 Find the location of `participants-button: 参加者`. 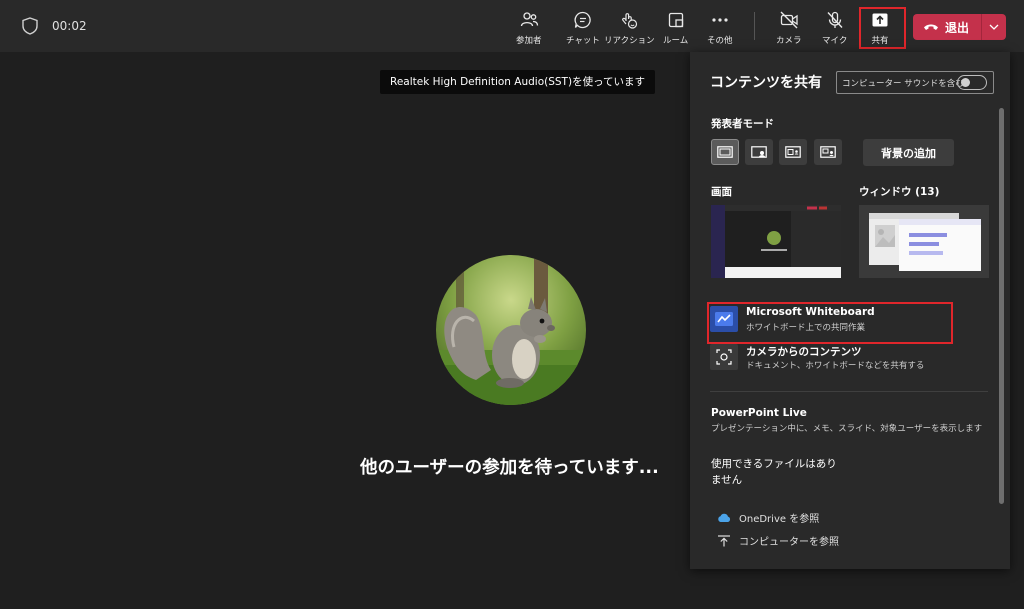

participants-button: 参加者 is located at coordinates (529, 28).